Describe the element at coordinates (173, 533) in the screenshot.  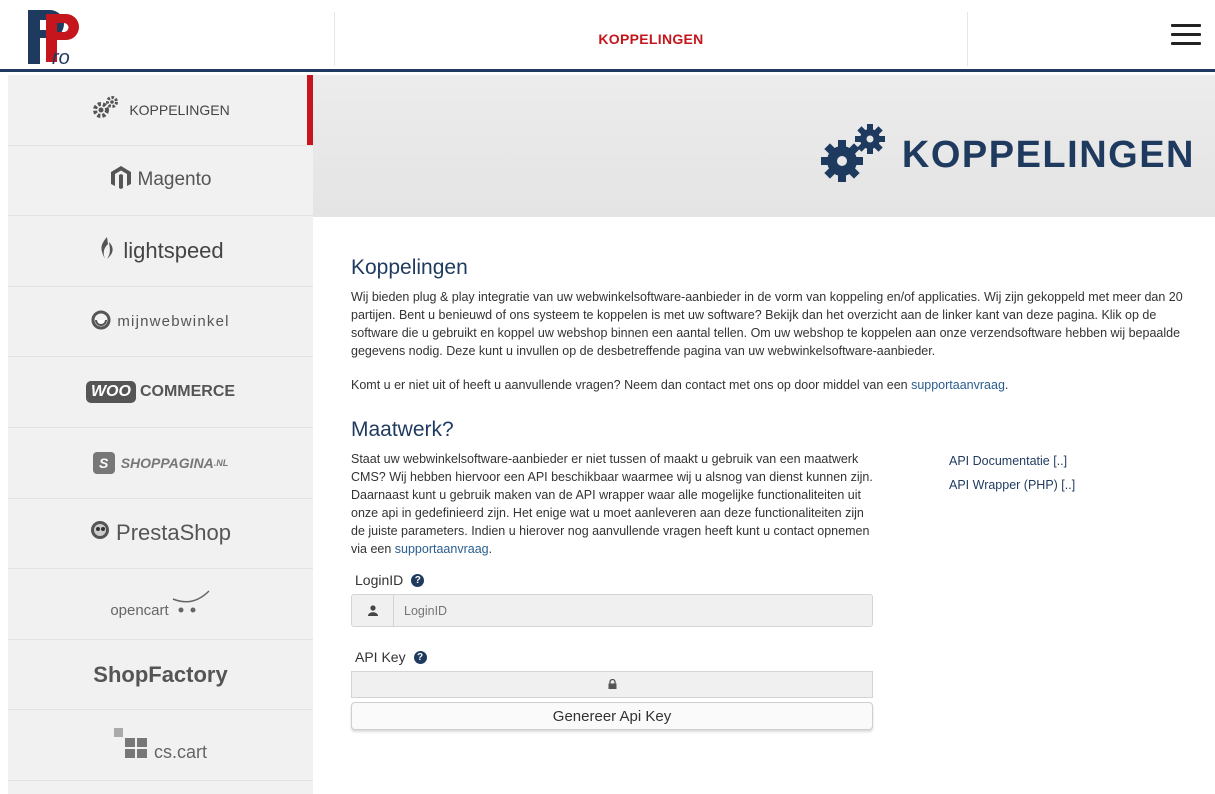
I see `sidebar-item-label: PrestaShop` at that location.